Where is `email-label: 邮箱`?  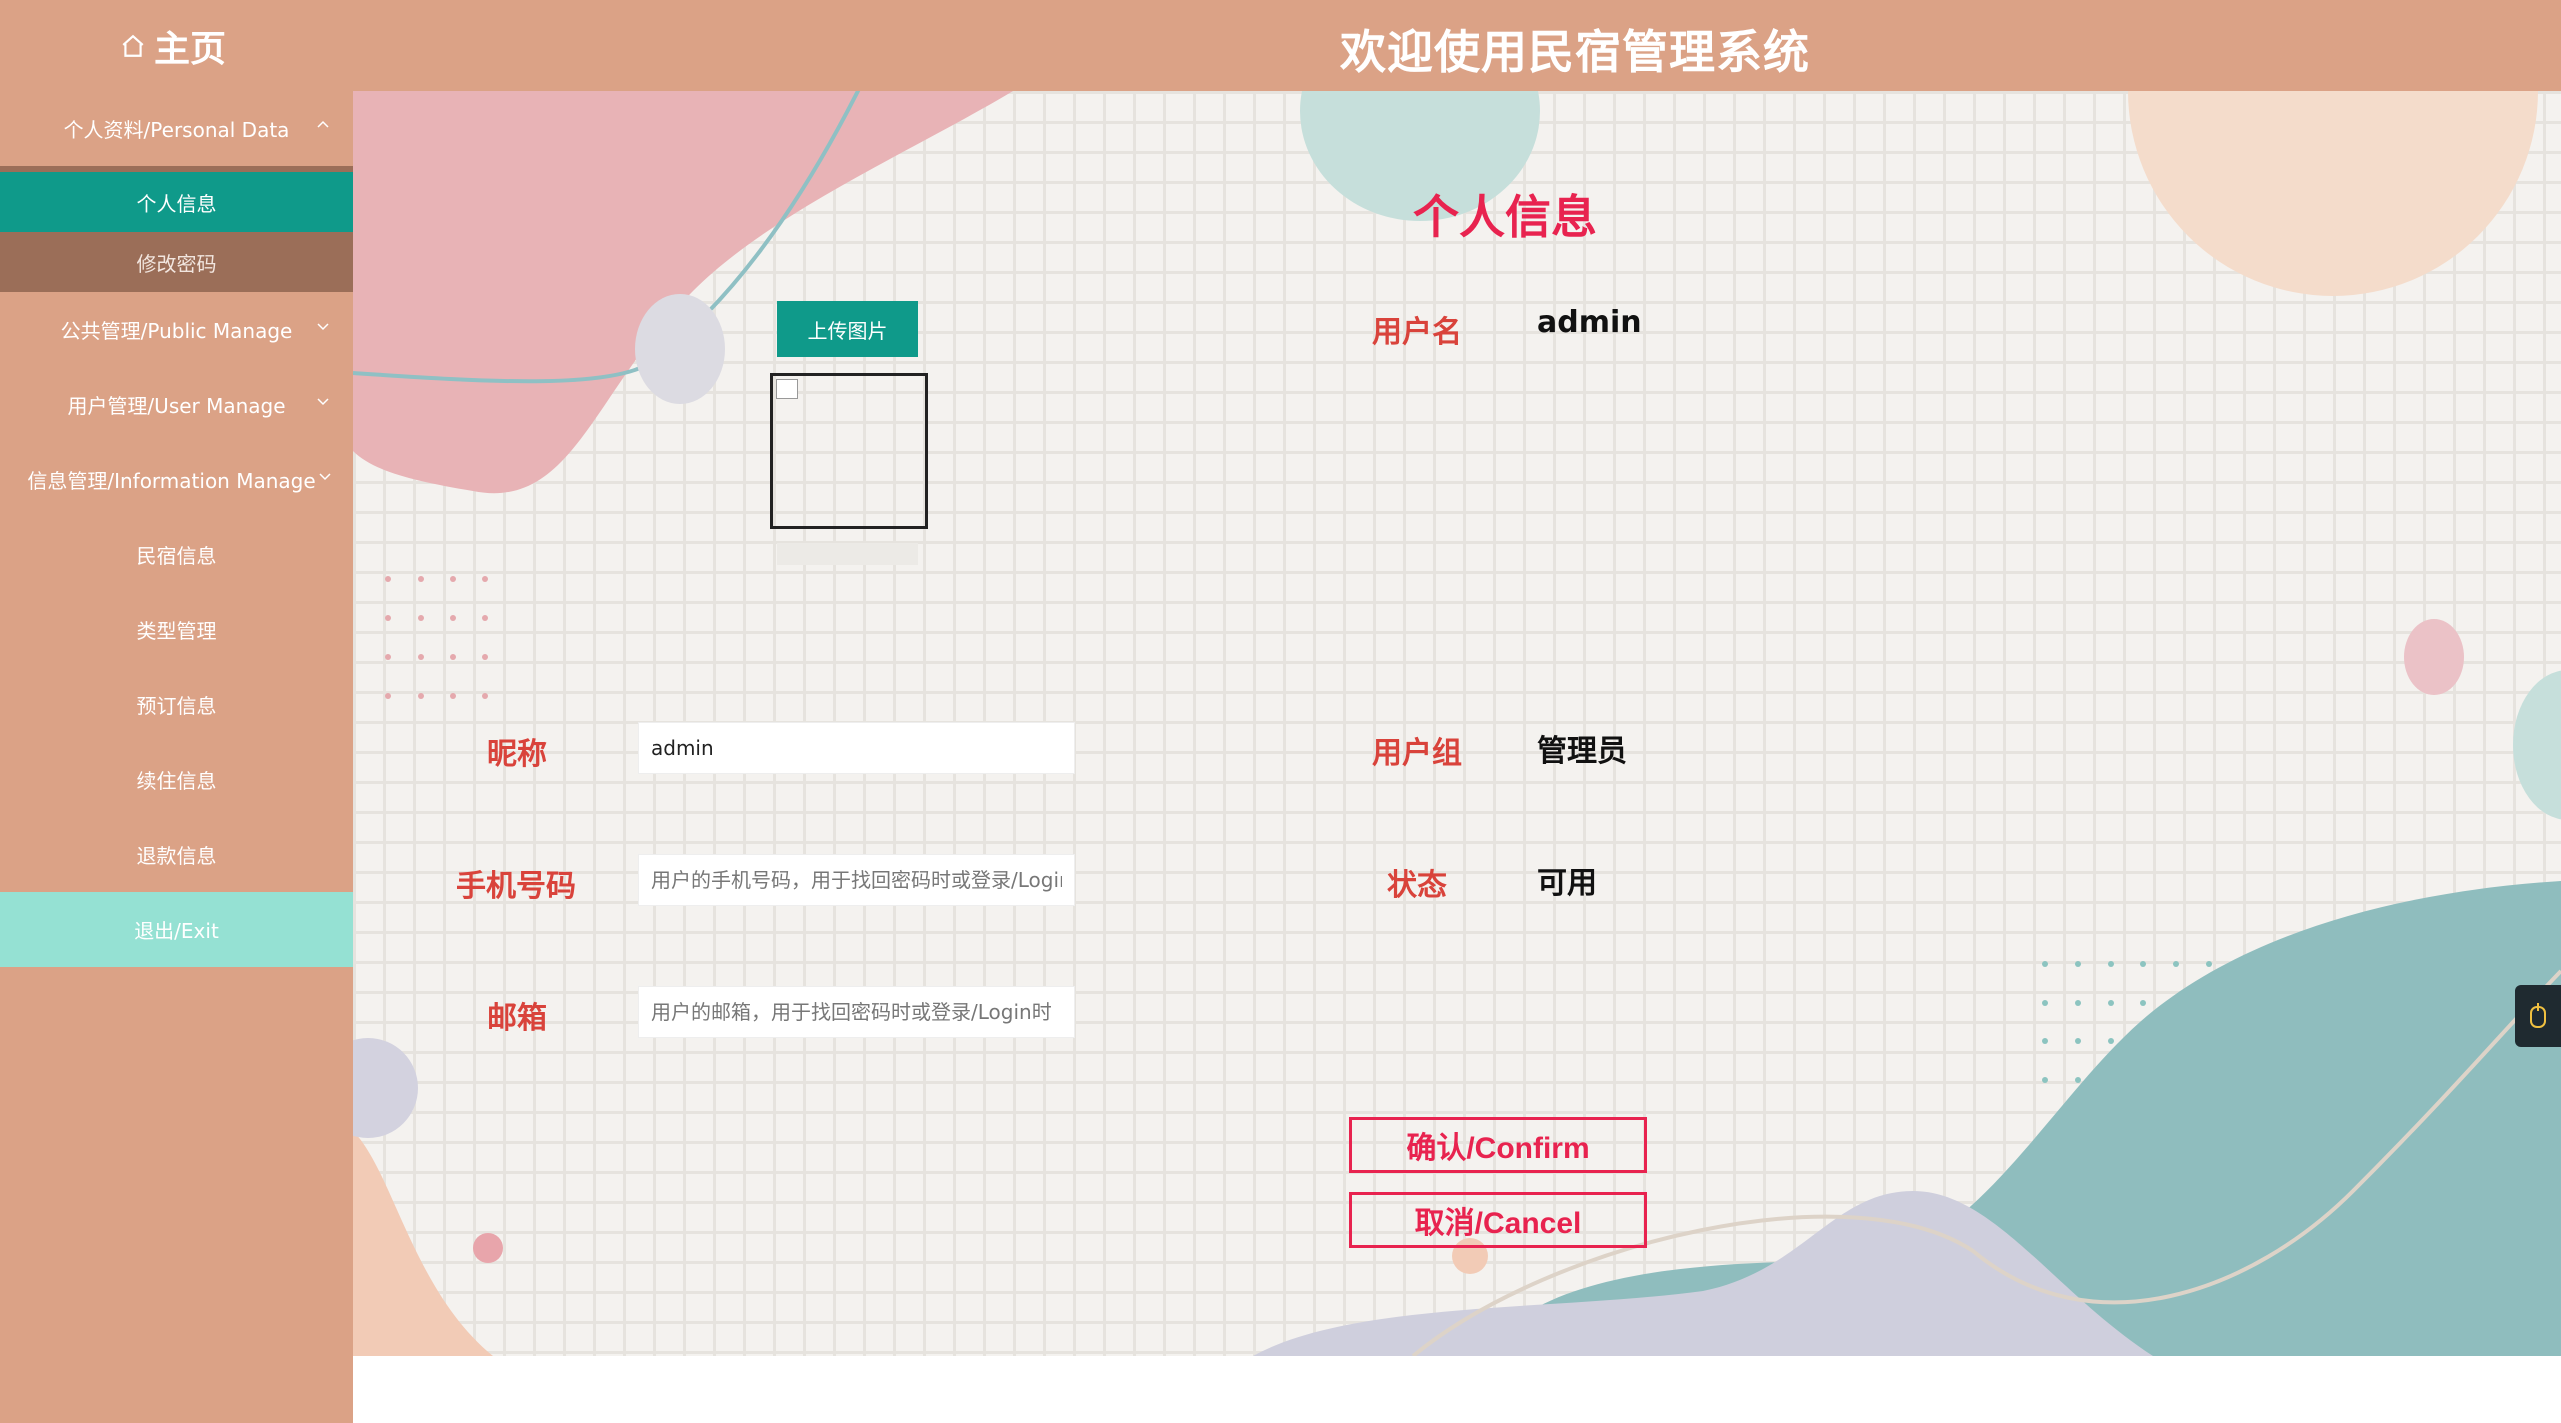
email-label: 邮箱 is located at coordinates (517, 1018).